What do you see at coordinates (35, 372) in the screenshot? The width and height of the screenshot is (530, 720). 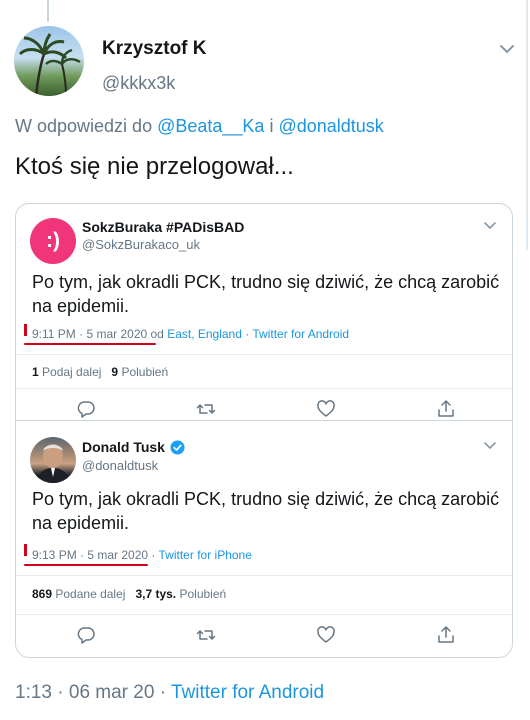 I see `retweets-count: 1` at bounding box center [35, 372].